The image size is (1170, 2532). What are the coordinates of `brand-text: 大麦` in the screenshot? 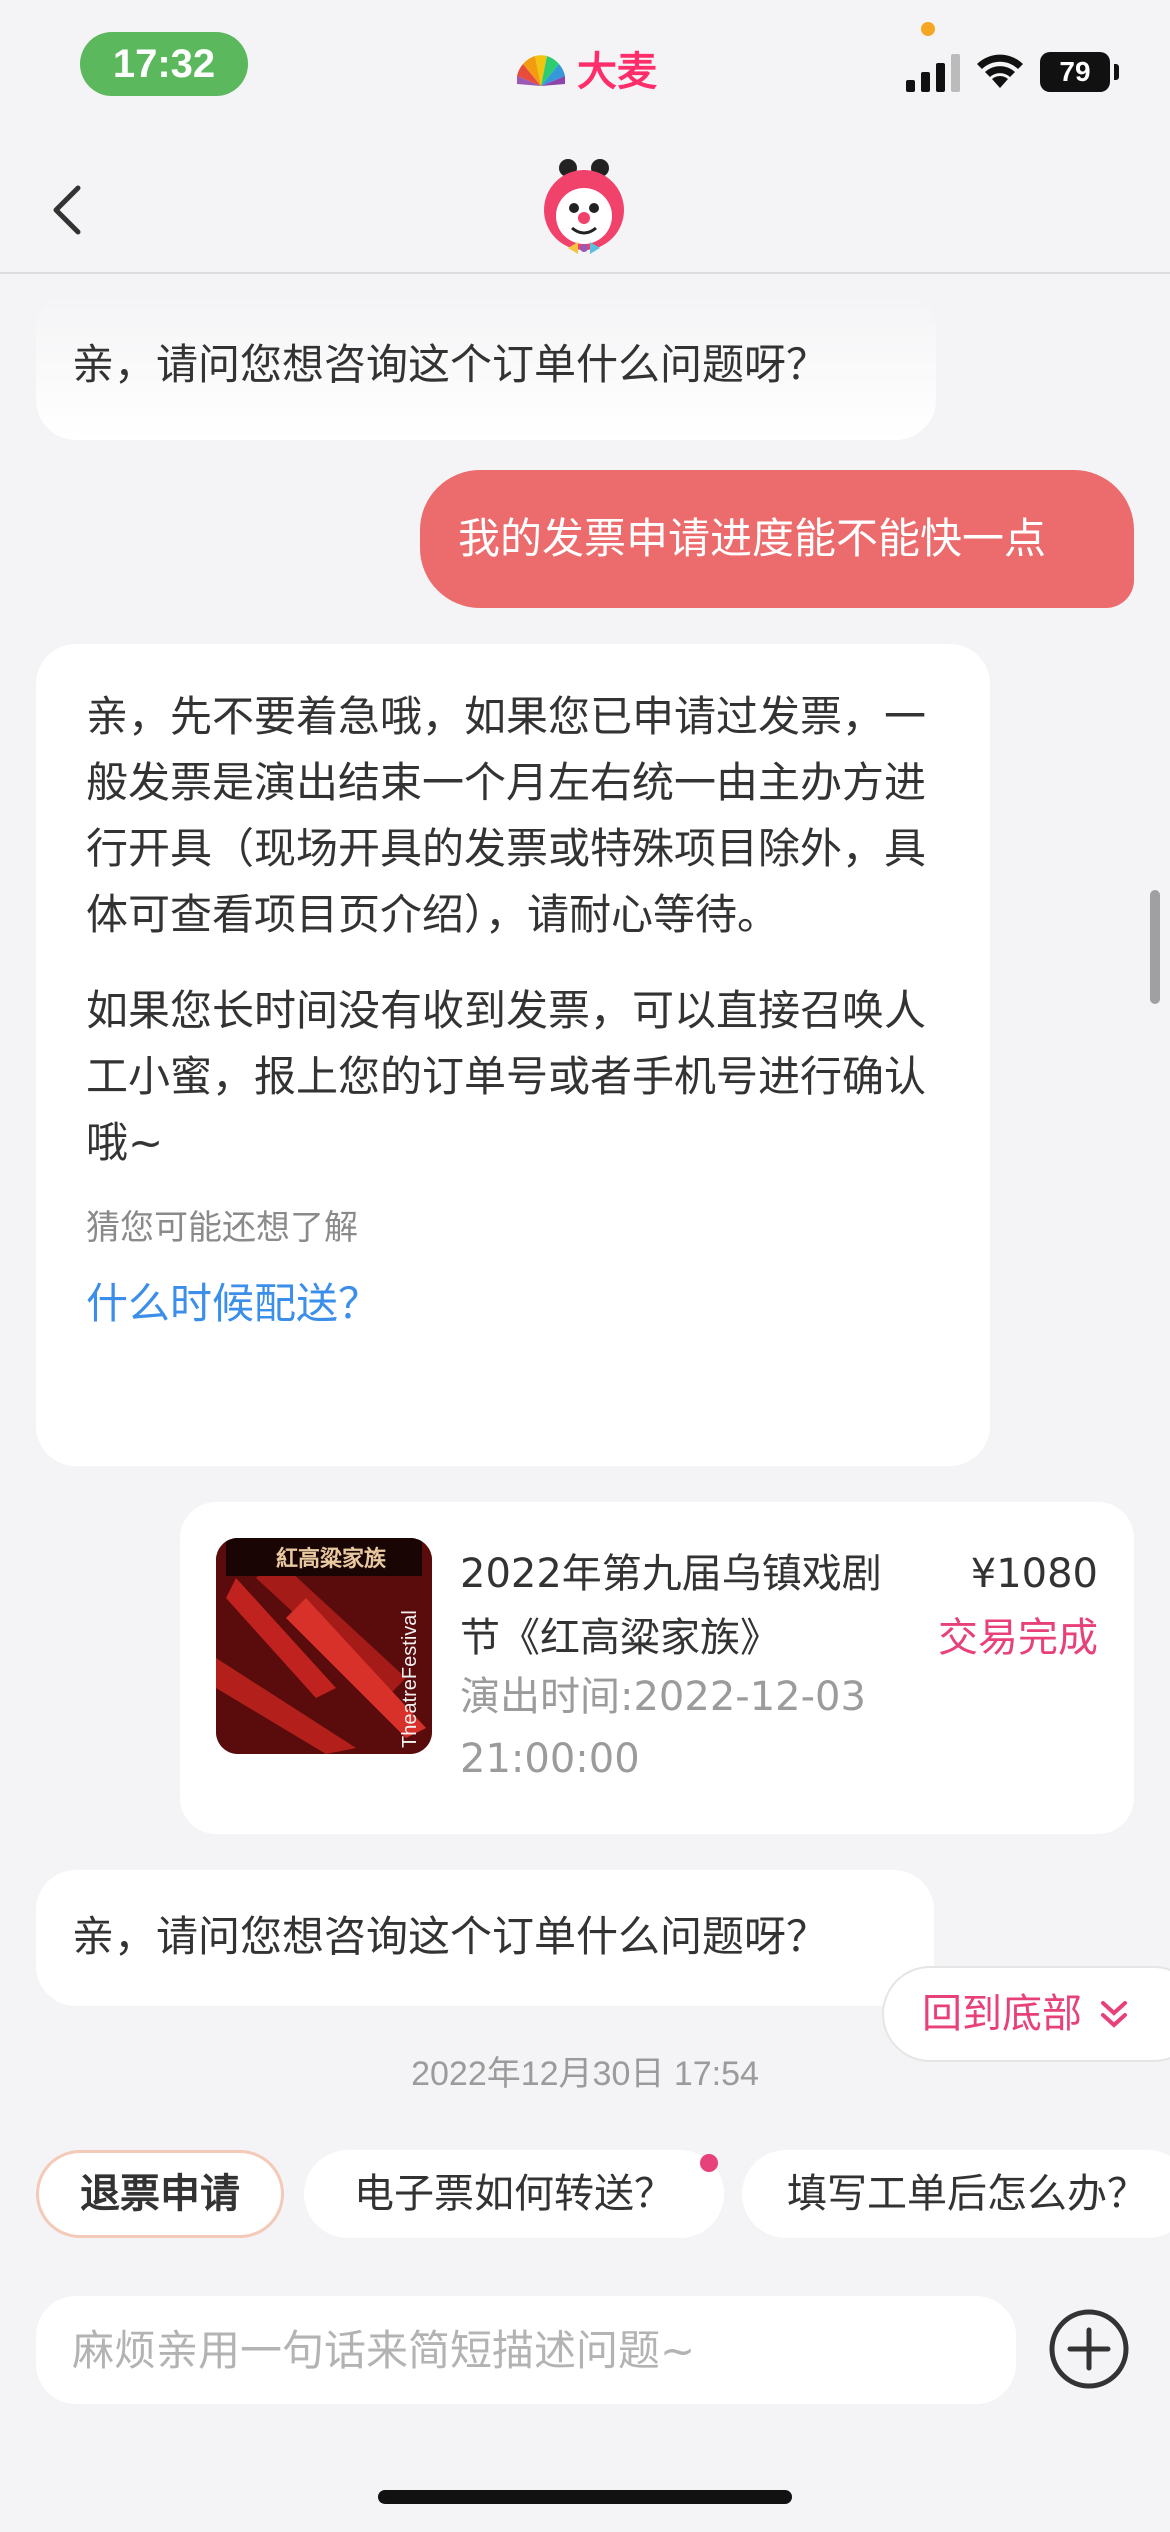 It's located at (617, 72).